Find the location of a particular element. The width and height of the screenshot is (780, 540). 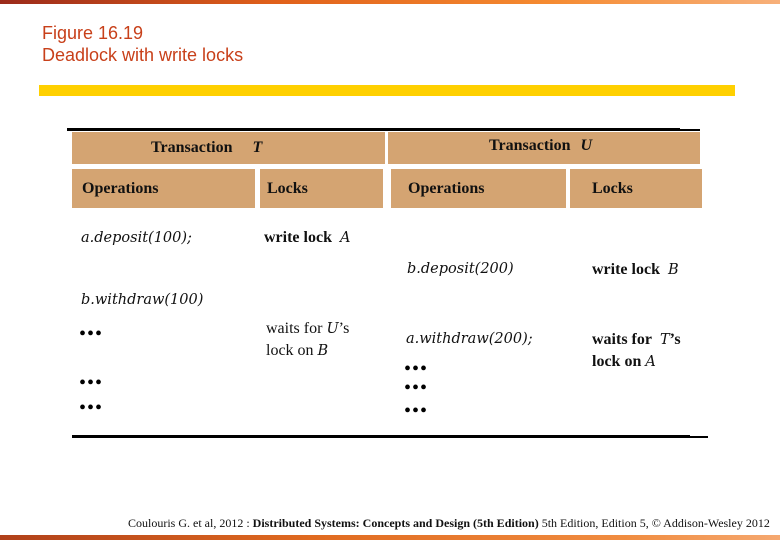

u-lock-write-b: write lock B is located at coordinates (635, 270).